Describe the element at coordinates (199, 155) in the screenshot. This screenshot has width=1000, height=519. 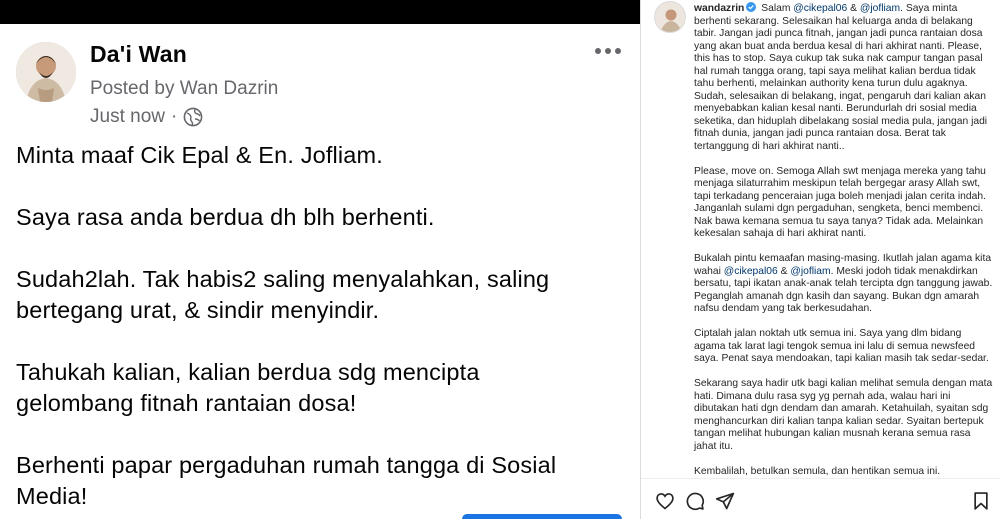
I see `post-paragraph: Minta maaf Cik Epal & En. Jofliam.` at that location.